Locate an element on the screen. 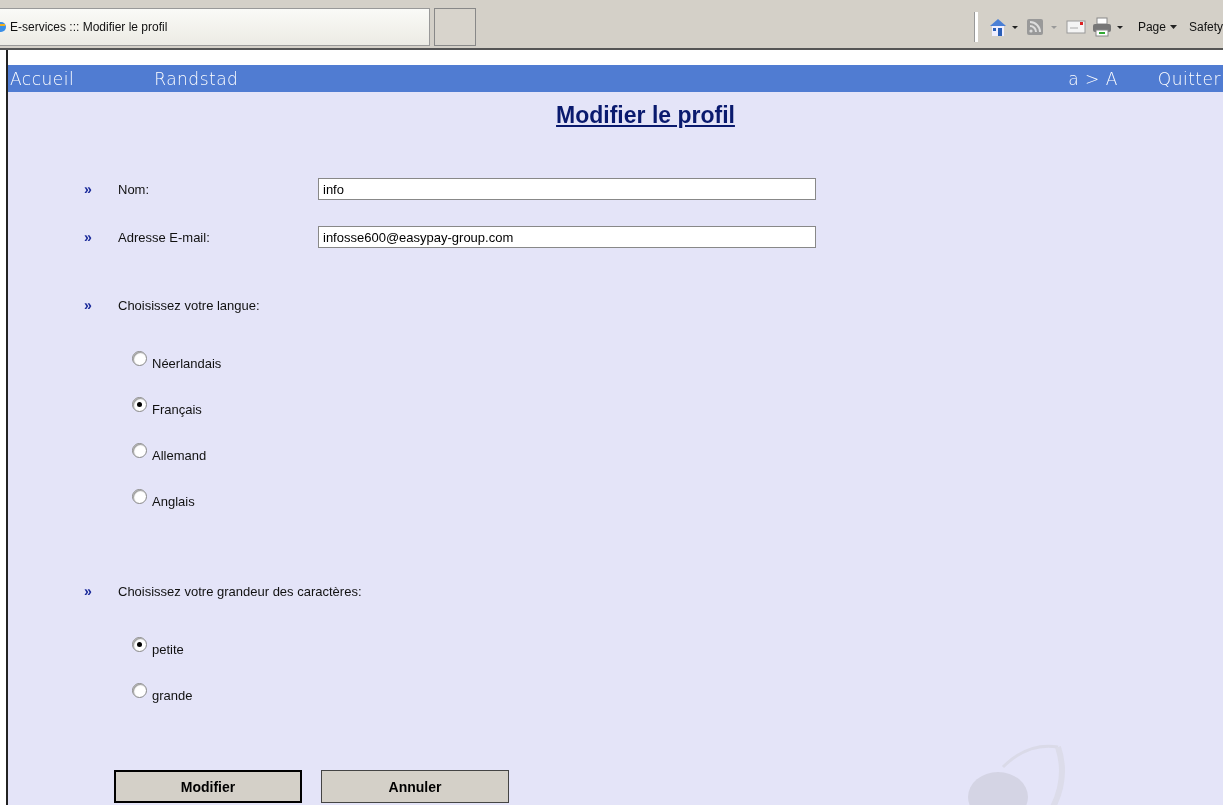 This screenshot has height=805, width=1223. option-label: grande is located at coordinates (172, 695).